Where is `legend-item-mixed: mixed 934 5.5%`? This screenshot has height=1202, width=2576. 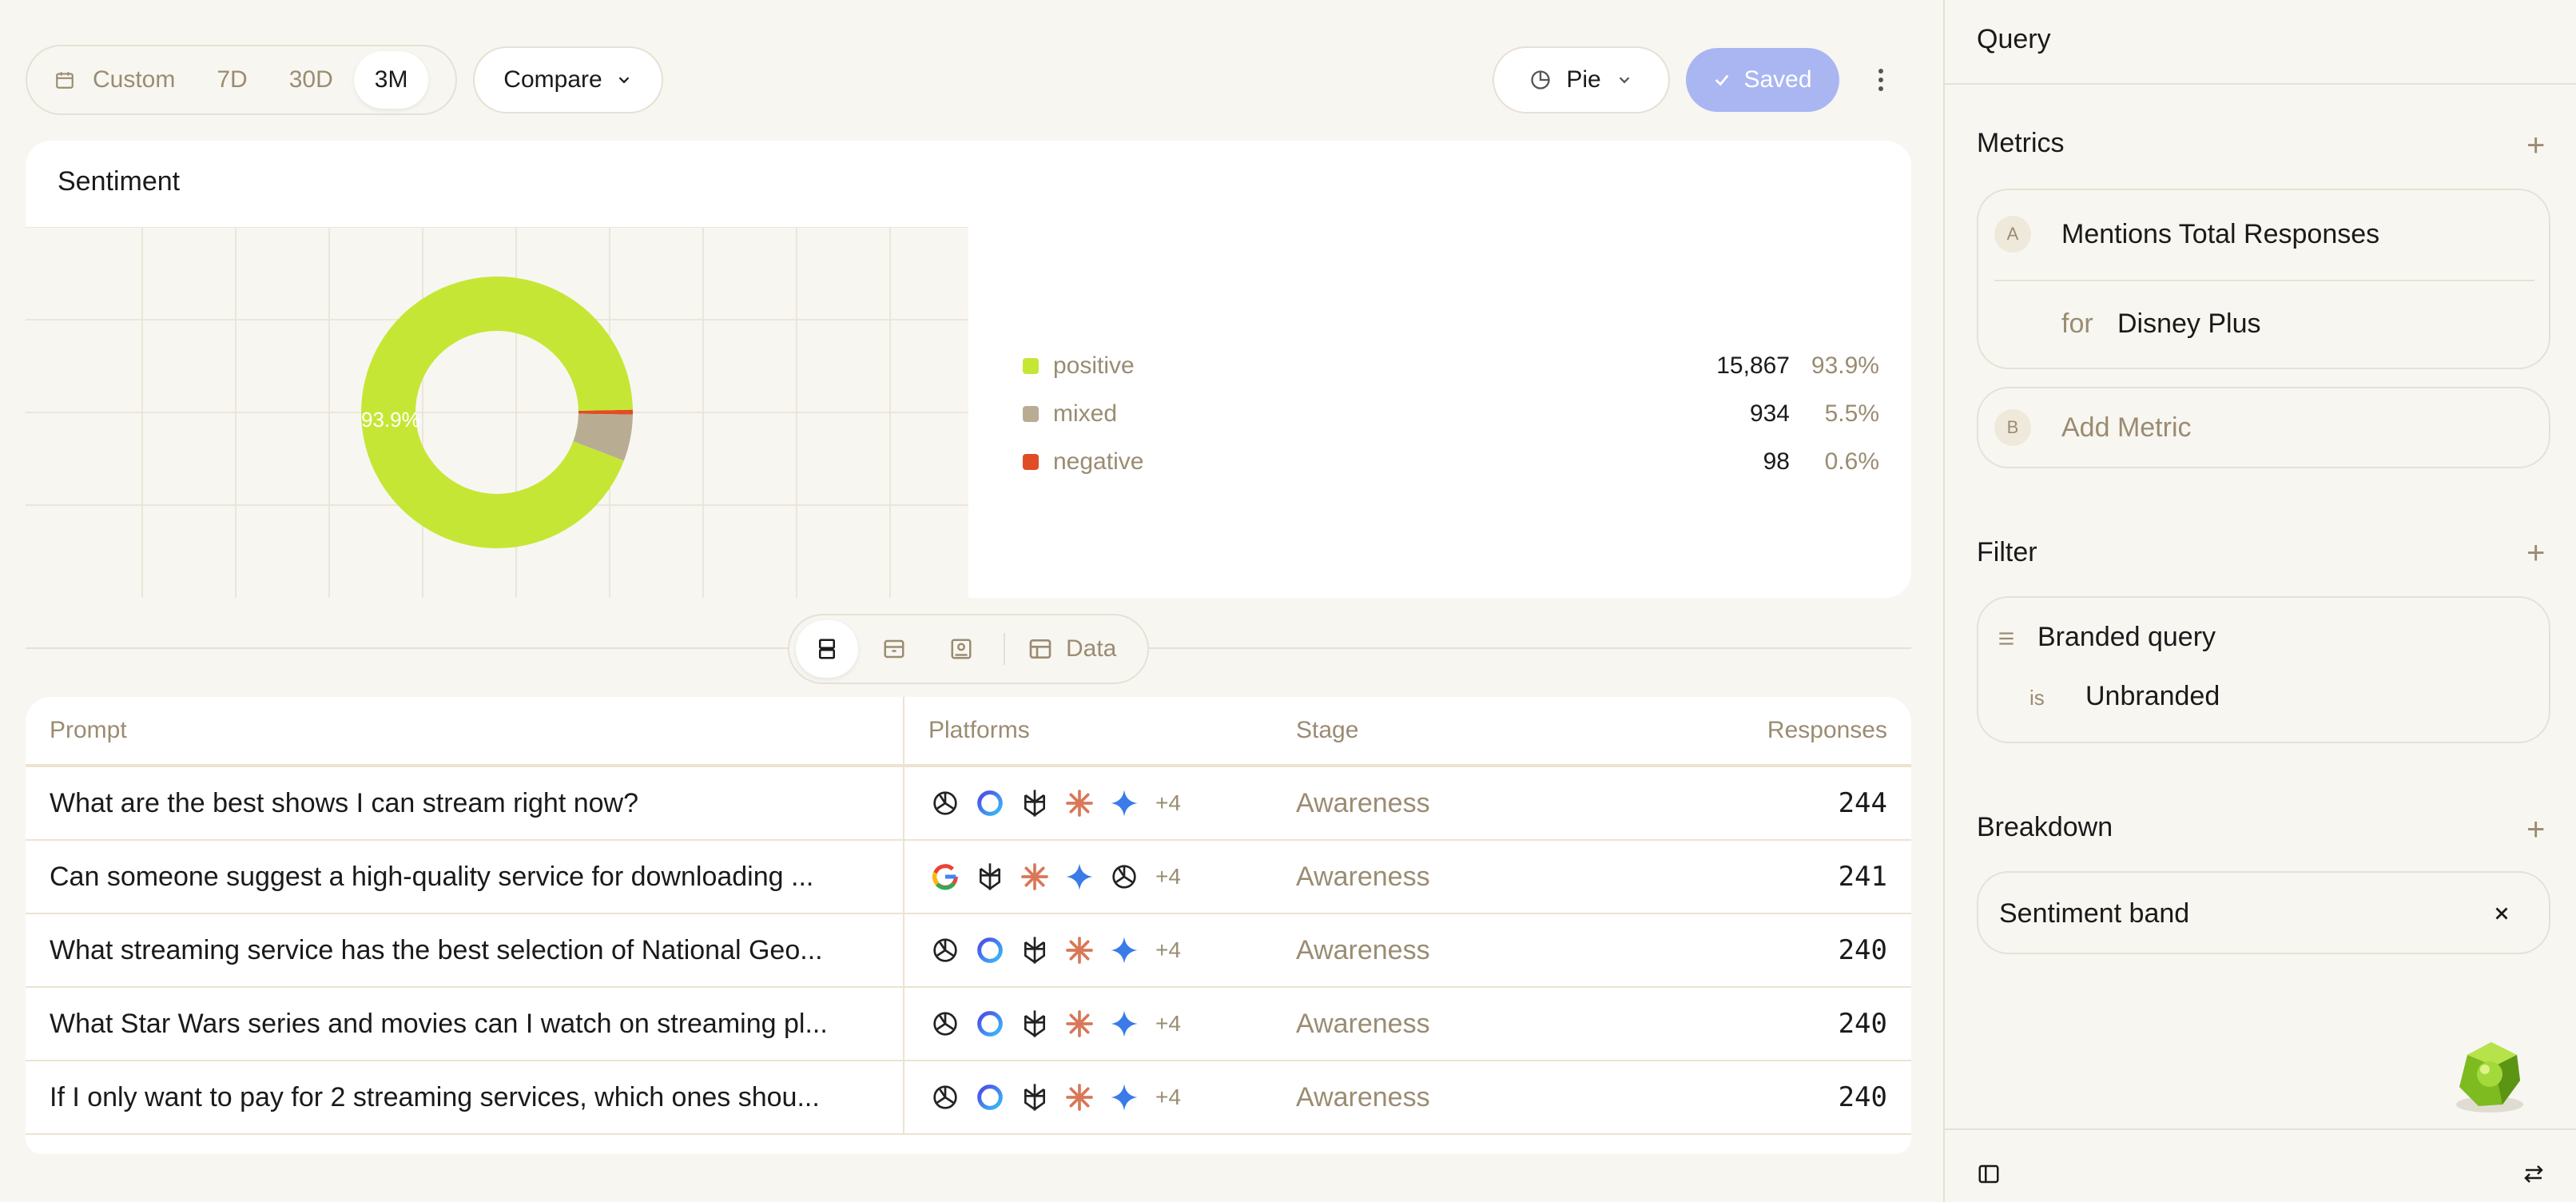
legend-item-mixed: mixed 934 5.5% is located at coordinates (1451, 414).